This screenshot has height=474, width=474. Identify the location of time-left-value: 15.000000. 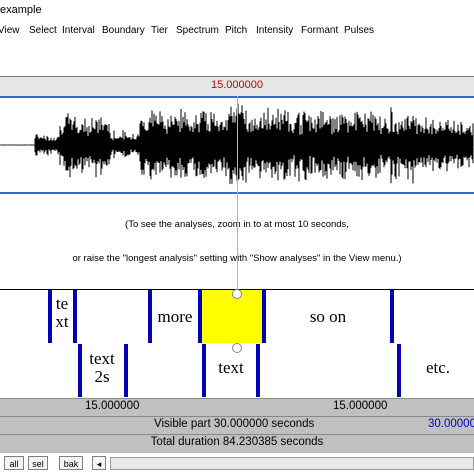
(112, 406).